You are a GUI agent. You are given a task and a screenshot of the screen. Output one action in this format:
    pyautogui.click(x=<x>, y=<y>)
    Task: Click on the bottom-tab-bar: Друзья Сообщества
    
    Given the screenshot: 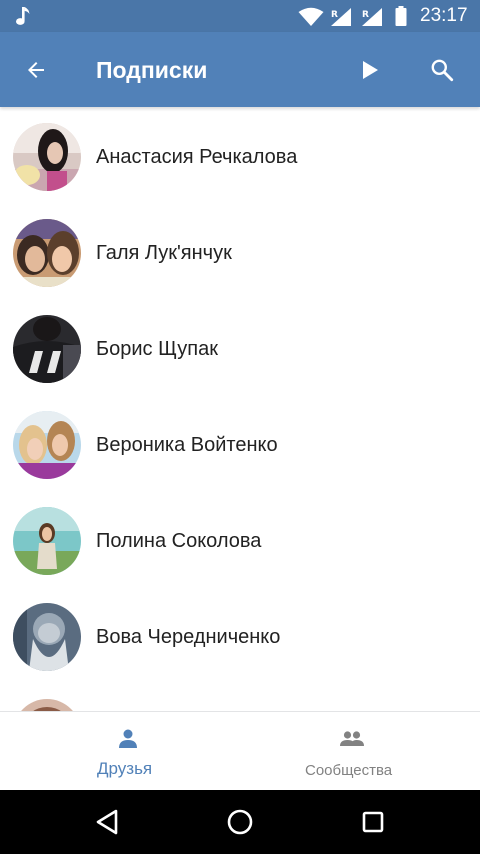 What is the action you would take?
    pyautogui.click(x=240, y=751)
    